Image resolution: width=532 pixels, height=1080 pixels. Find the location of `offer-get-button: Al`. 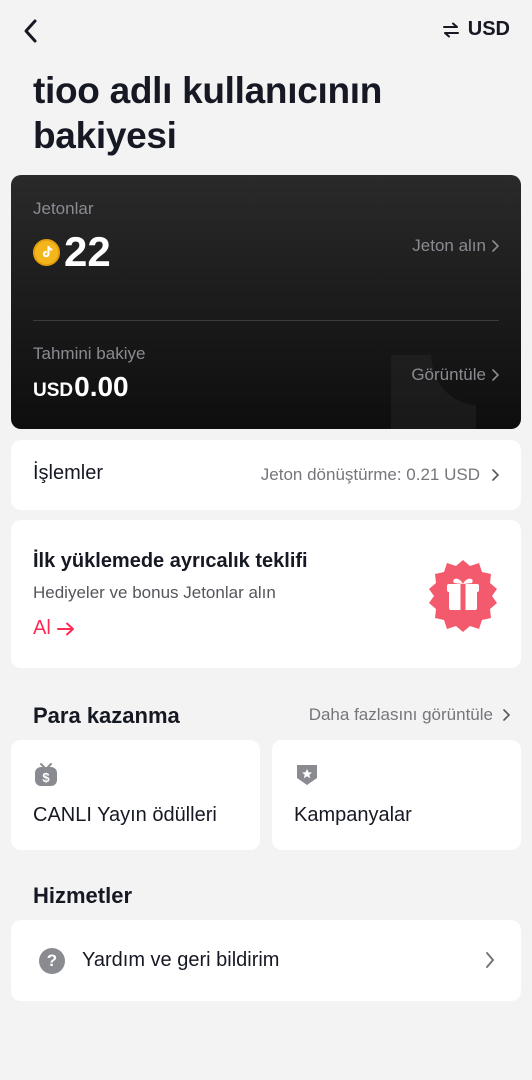

offer-get-button: Al is located at coordinates (54, 628).